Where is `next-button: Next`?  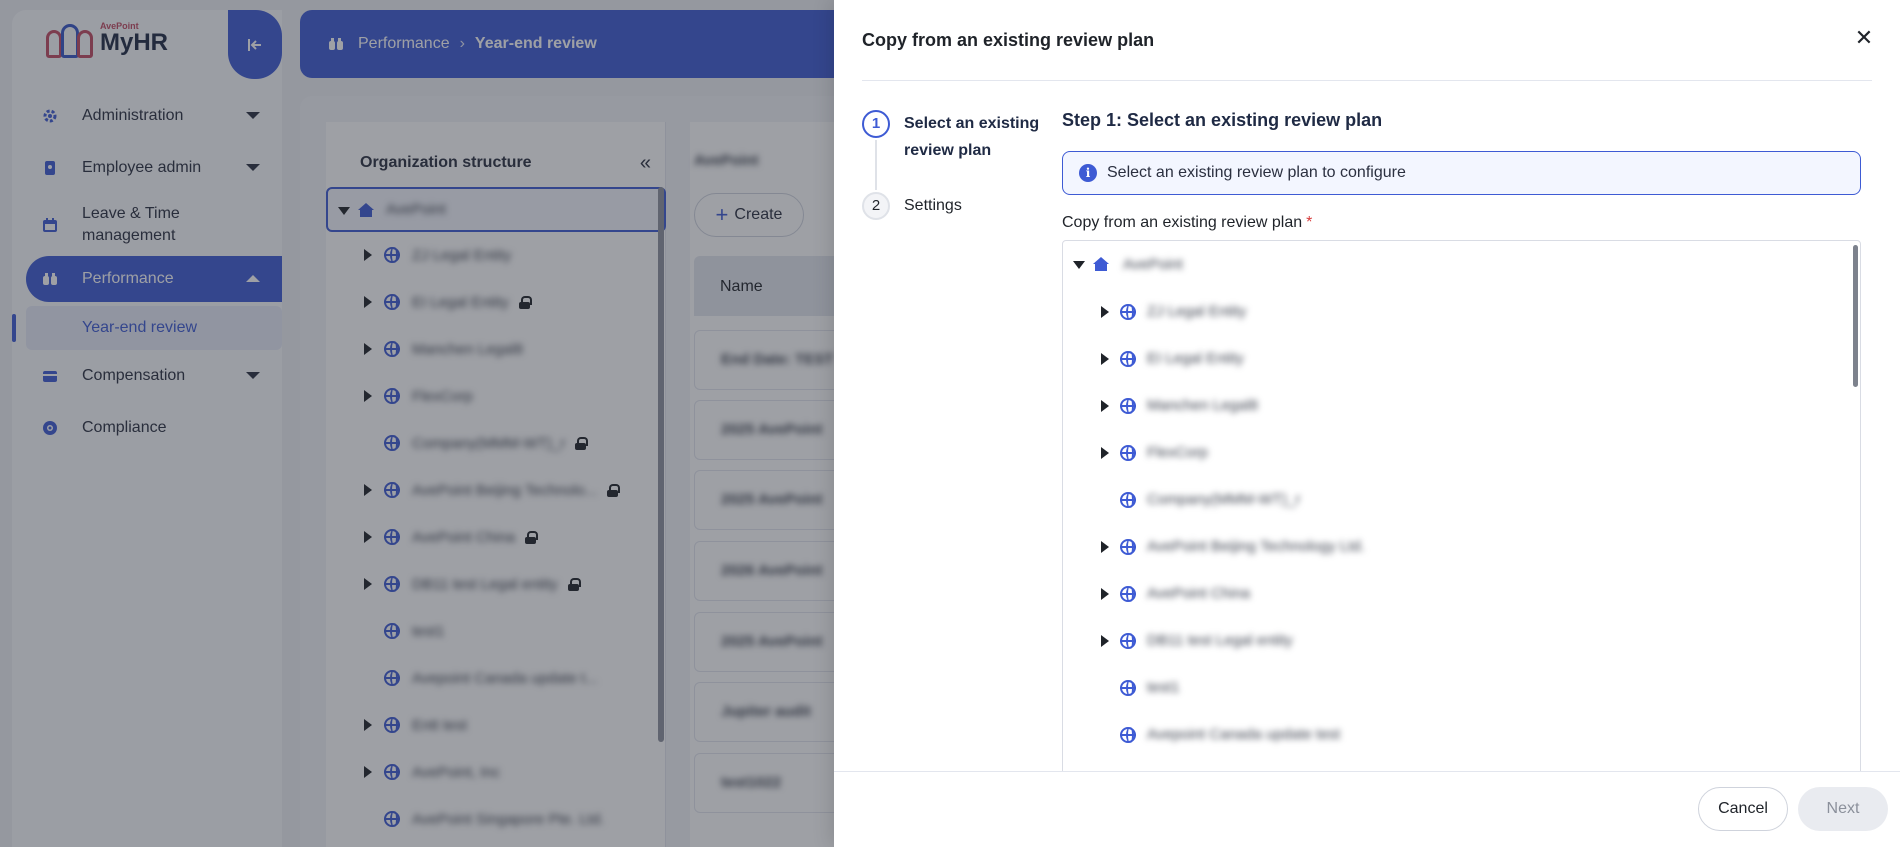 next-button: Next is located at coordinates (1843, 809).